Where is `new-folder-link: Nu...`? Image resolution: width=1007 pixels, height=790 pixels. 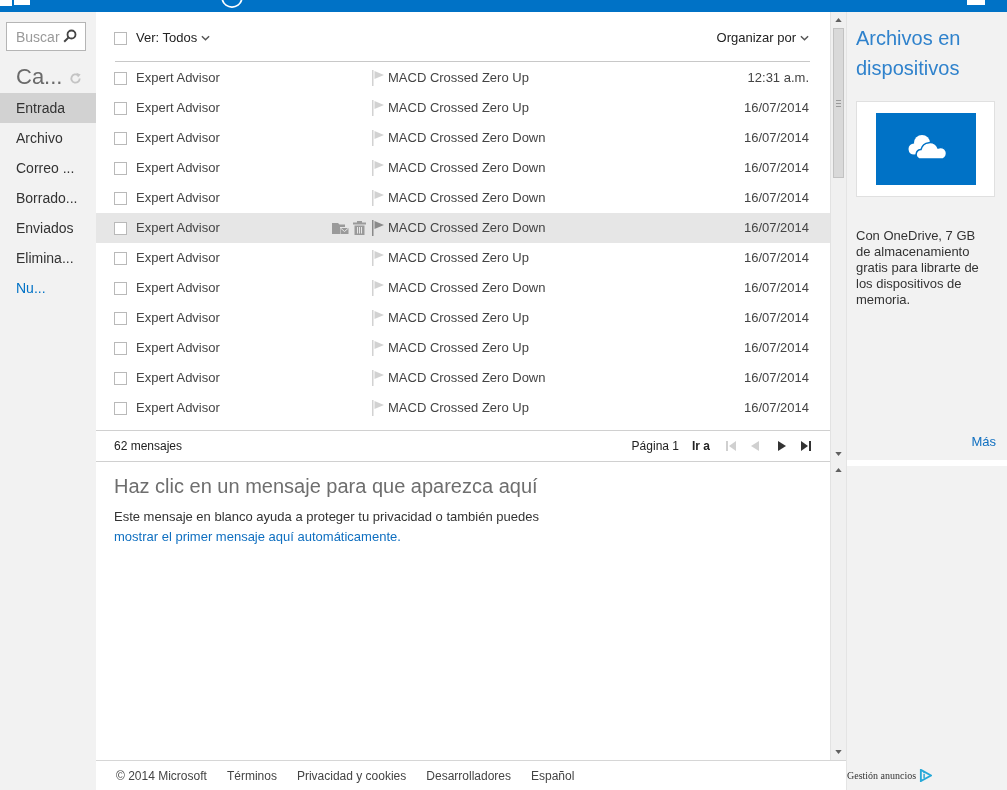 new-folder-link: Nu... is located at coordinates (31, 288).